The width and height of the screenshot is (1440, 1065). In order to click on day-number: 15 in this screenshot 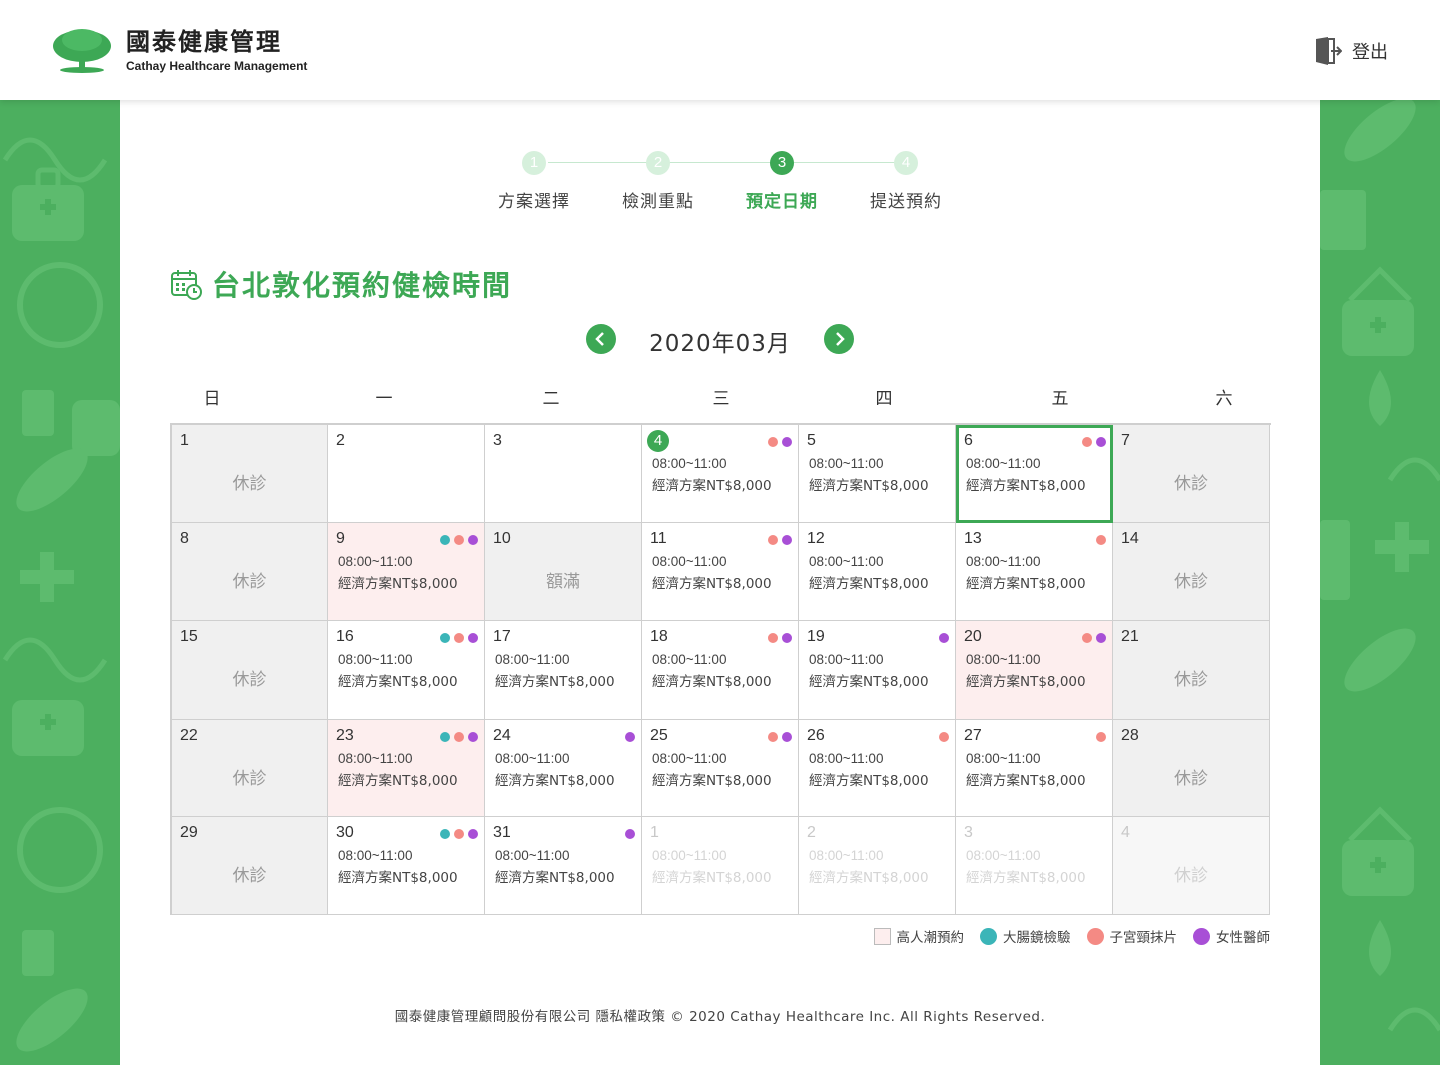, I will do `click(189, 636)`.